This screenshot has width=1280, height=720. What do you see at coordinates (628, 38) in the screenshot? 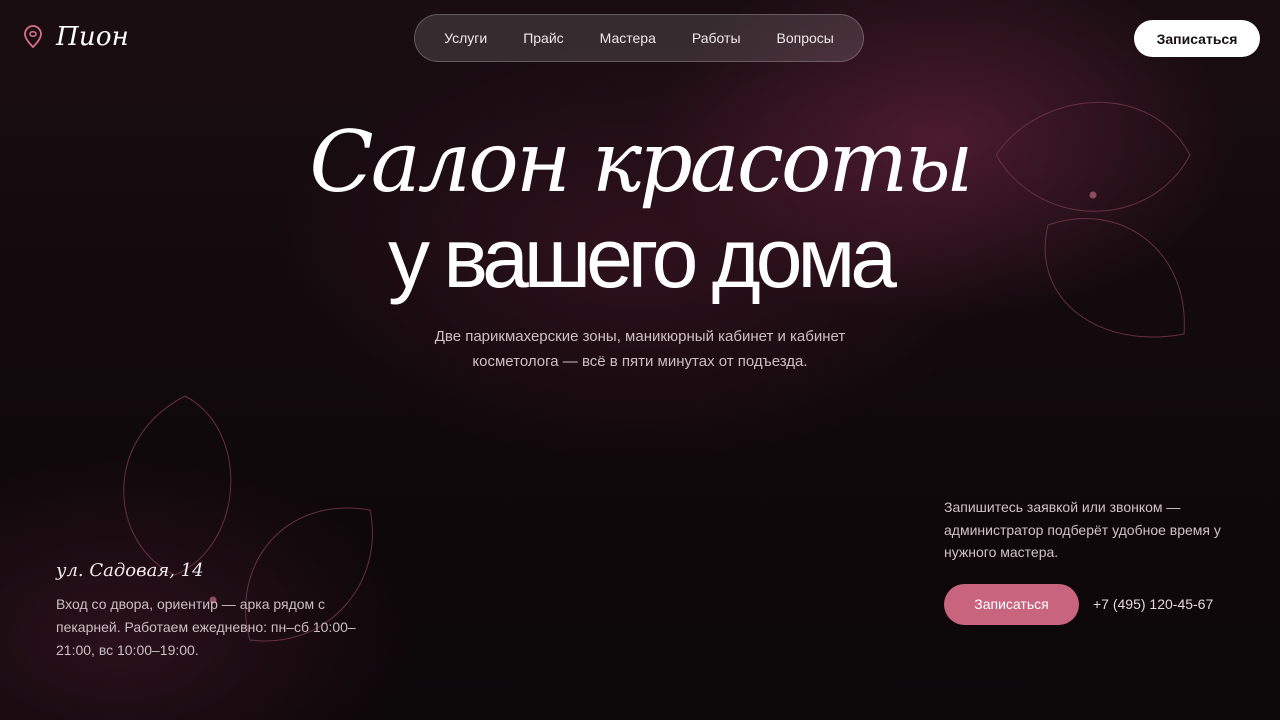
I see `nav-item-masters: Мастера` at bounding box center [628, 38].